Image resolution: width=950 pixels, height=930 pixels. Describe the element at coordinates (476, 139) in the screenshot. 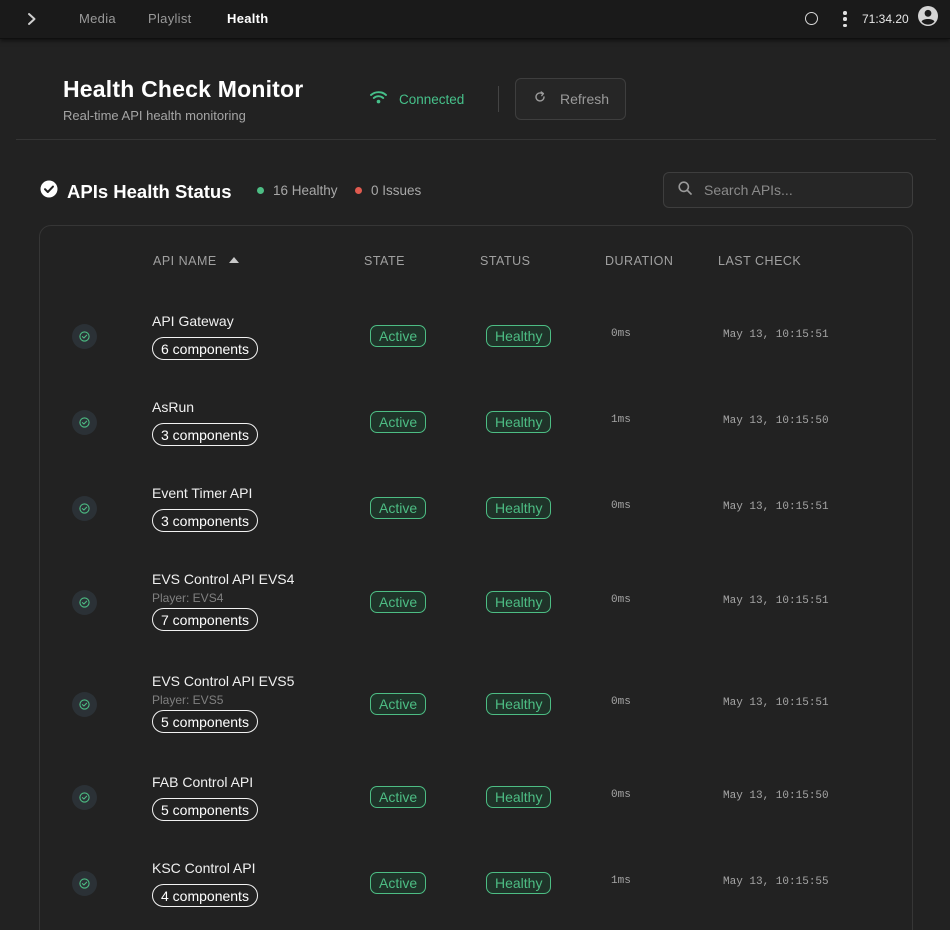

I see `header-separator` at that location.